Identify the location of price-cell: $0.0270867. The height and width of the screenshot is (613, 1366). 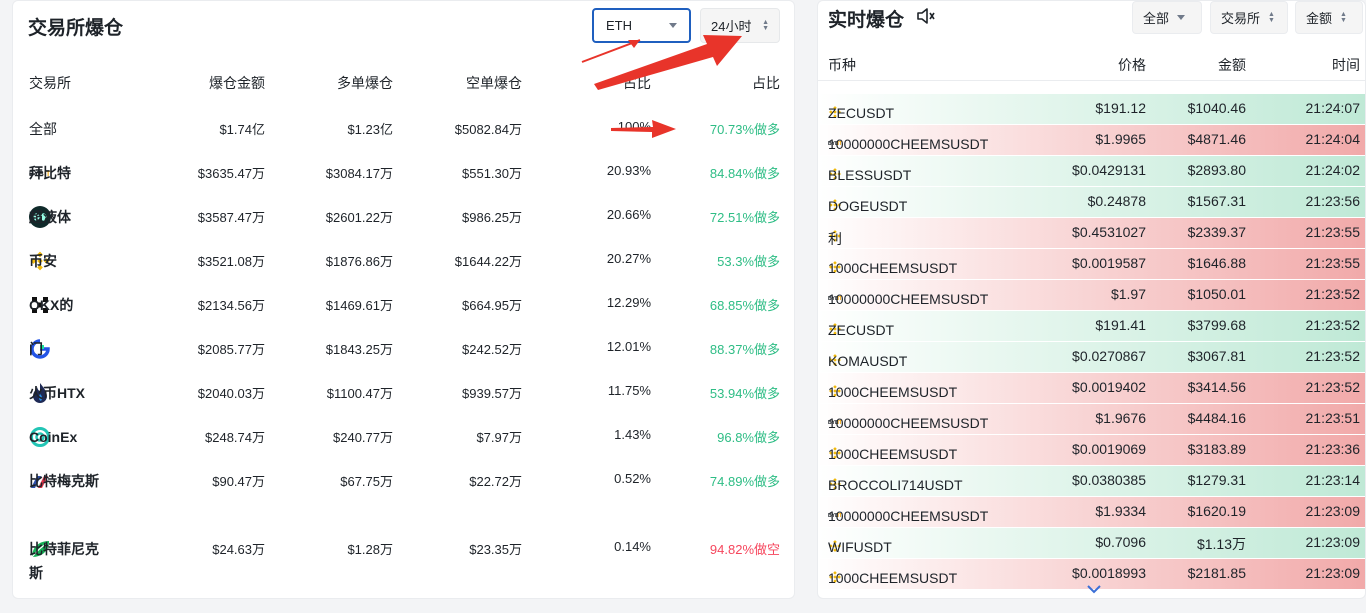
(1109, 356).